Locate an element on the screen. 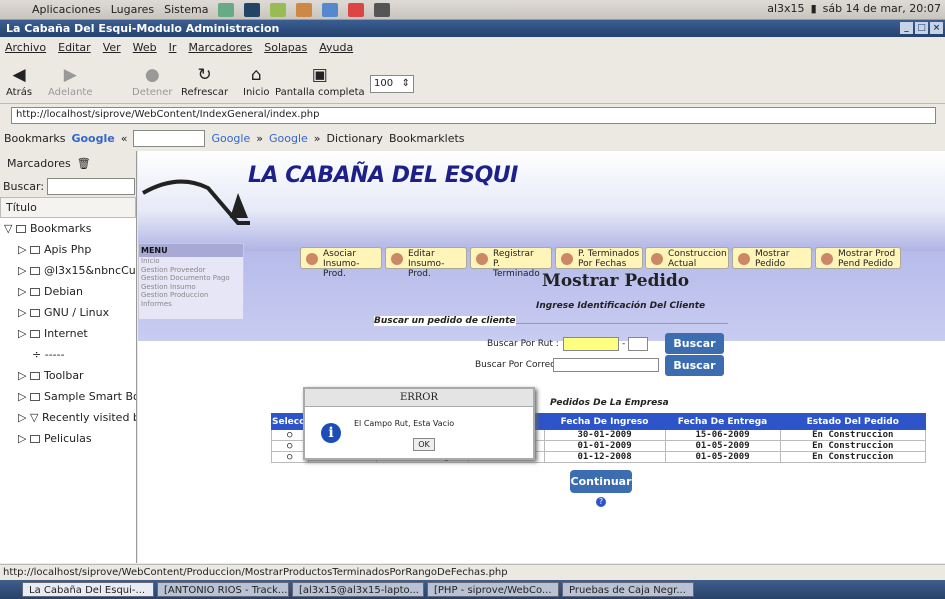 Image resolution: width=945 pixels, height=599 pixels. nav-editar-button: Editar Insumo-Prod. is located at coordinates (426, 263).